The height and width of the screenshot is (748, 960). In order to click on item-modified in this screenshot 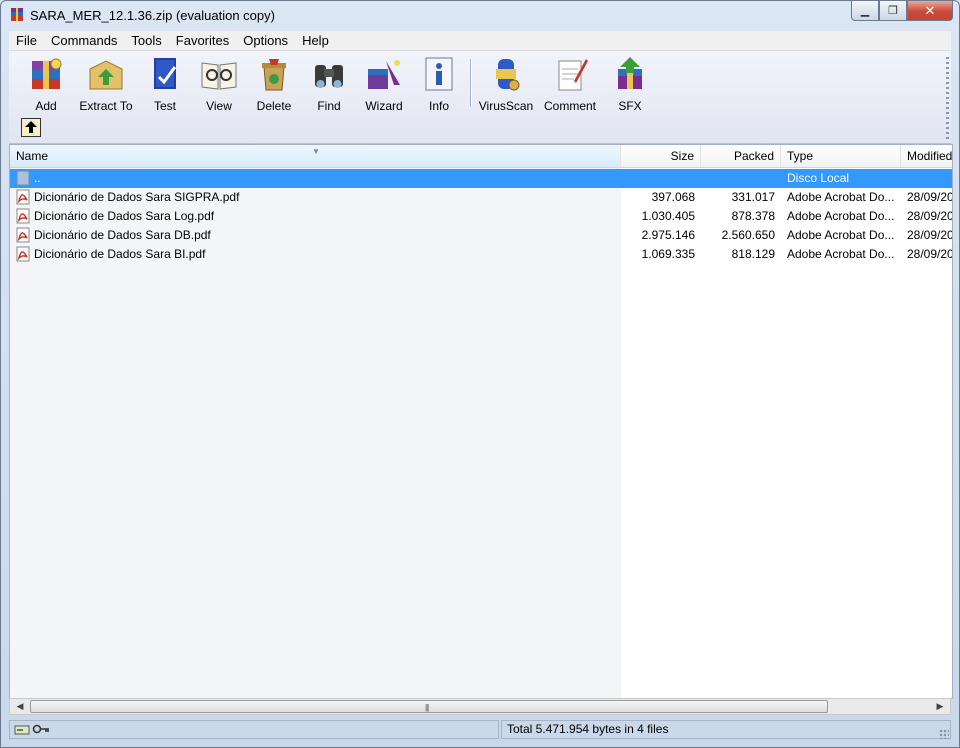, I will do `click(929, 178)`.